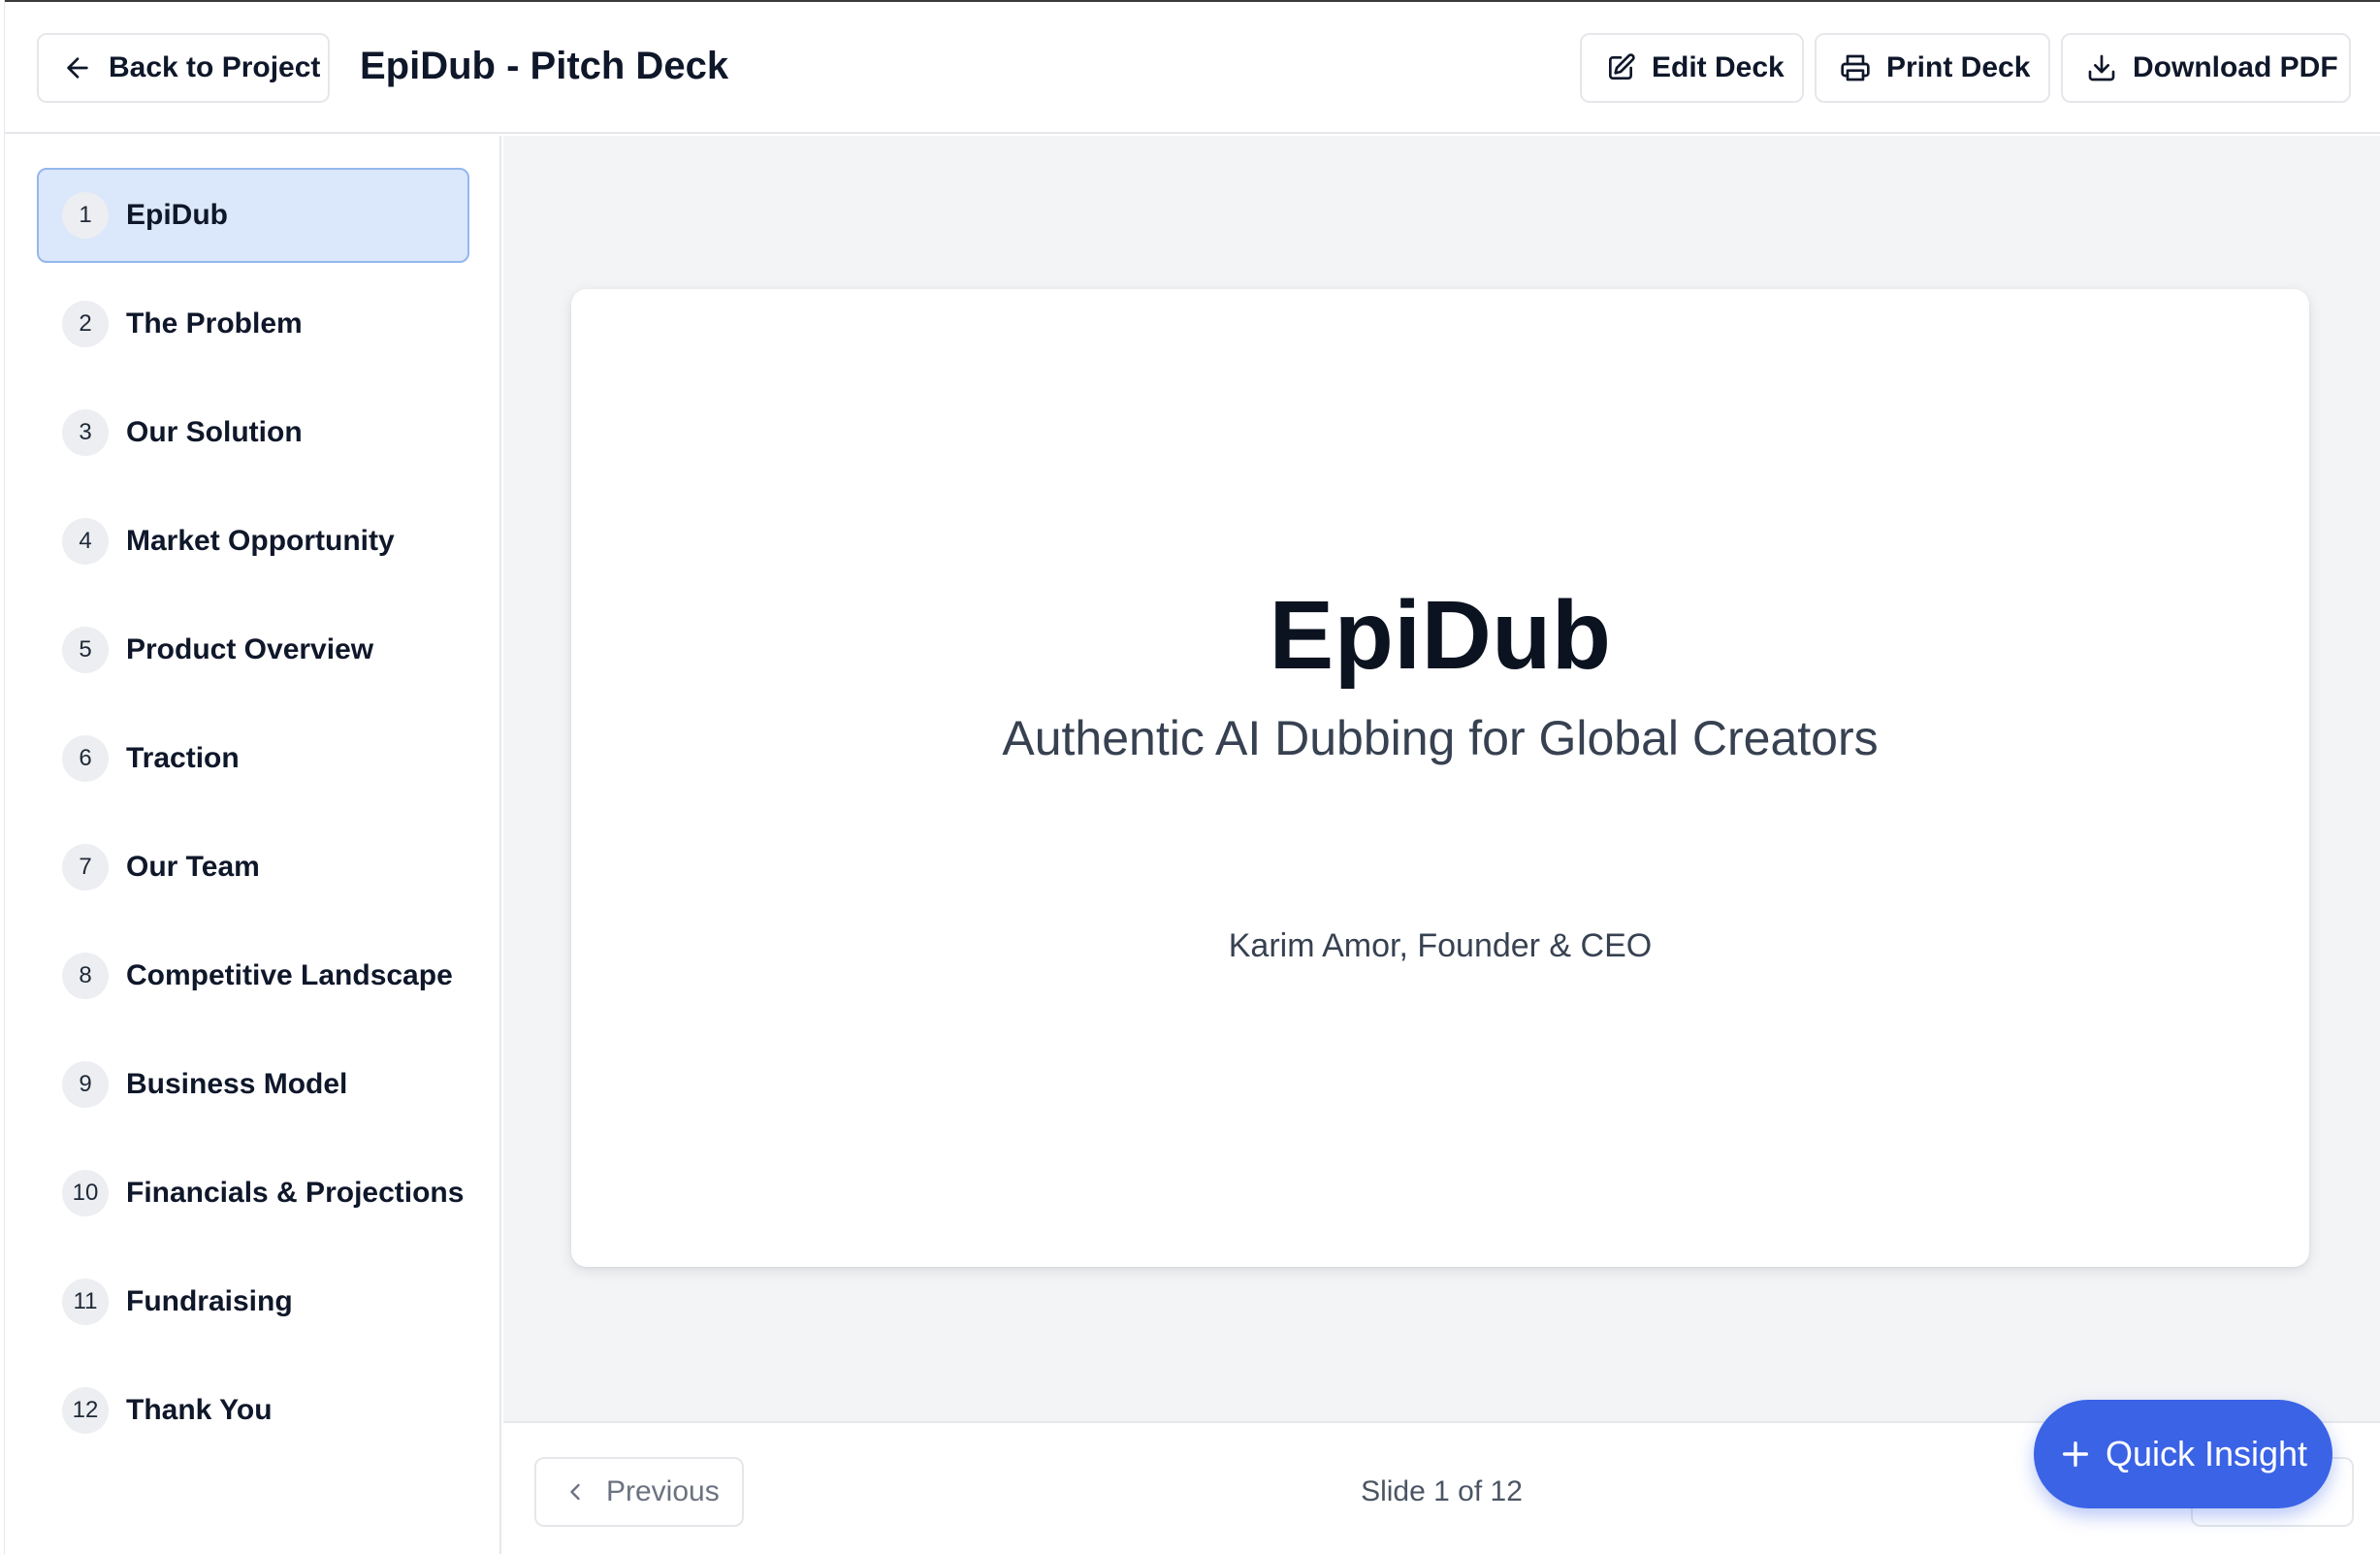 The image size is (2380, 1554). I want to click on slide-number-badge: 8, so click(85, 976).